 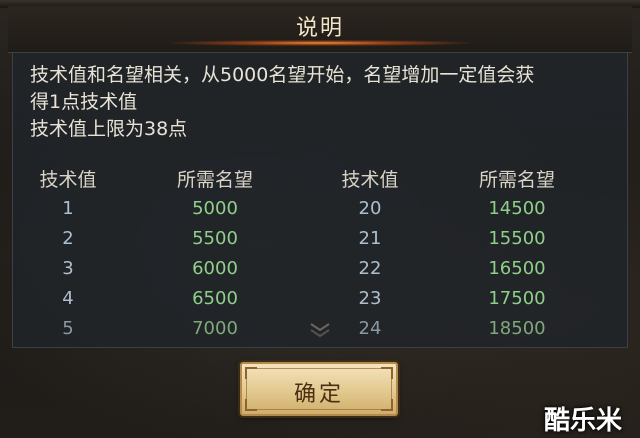 I want to click on reputation-cell: 18500, so click(x=517, y=328).